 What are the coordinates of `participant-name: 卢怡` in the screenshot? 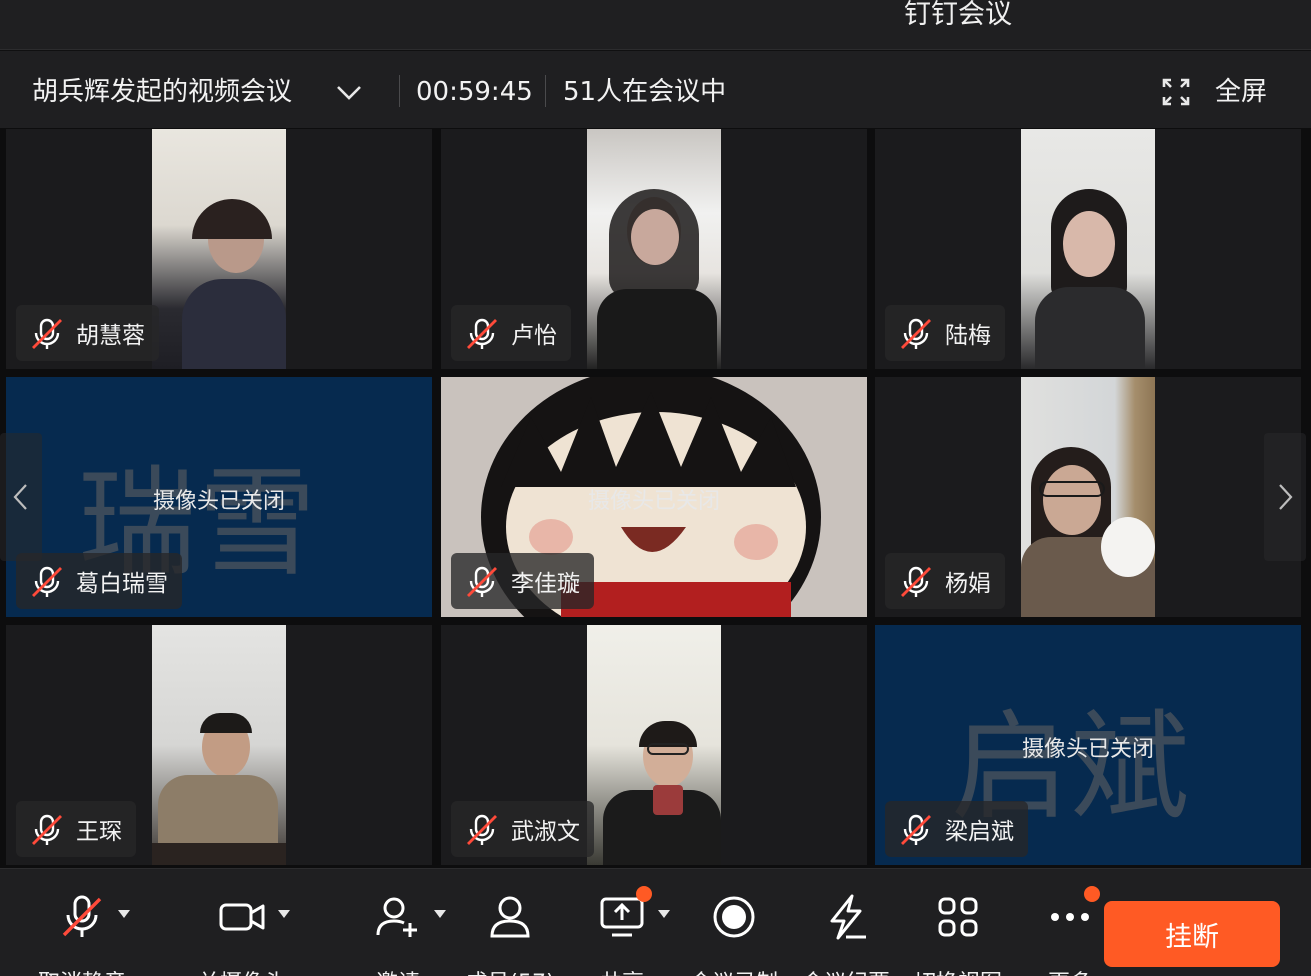 It's located at (534, 336).